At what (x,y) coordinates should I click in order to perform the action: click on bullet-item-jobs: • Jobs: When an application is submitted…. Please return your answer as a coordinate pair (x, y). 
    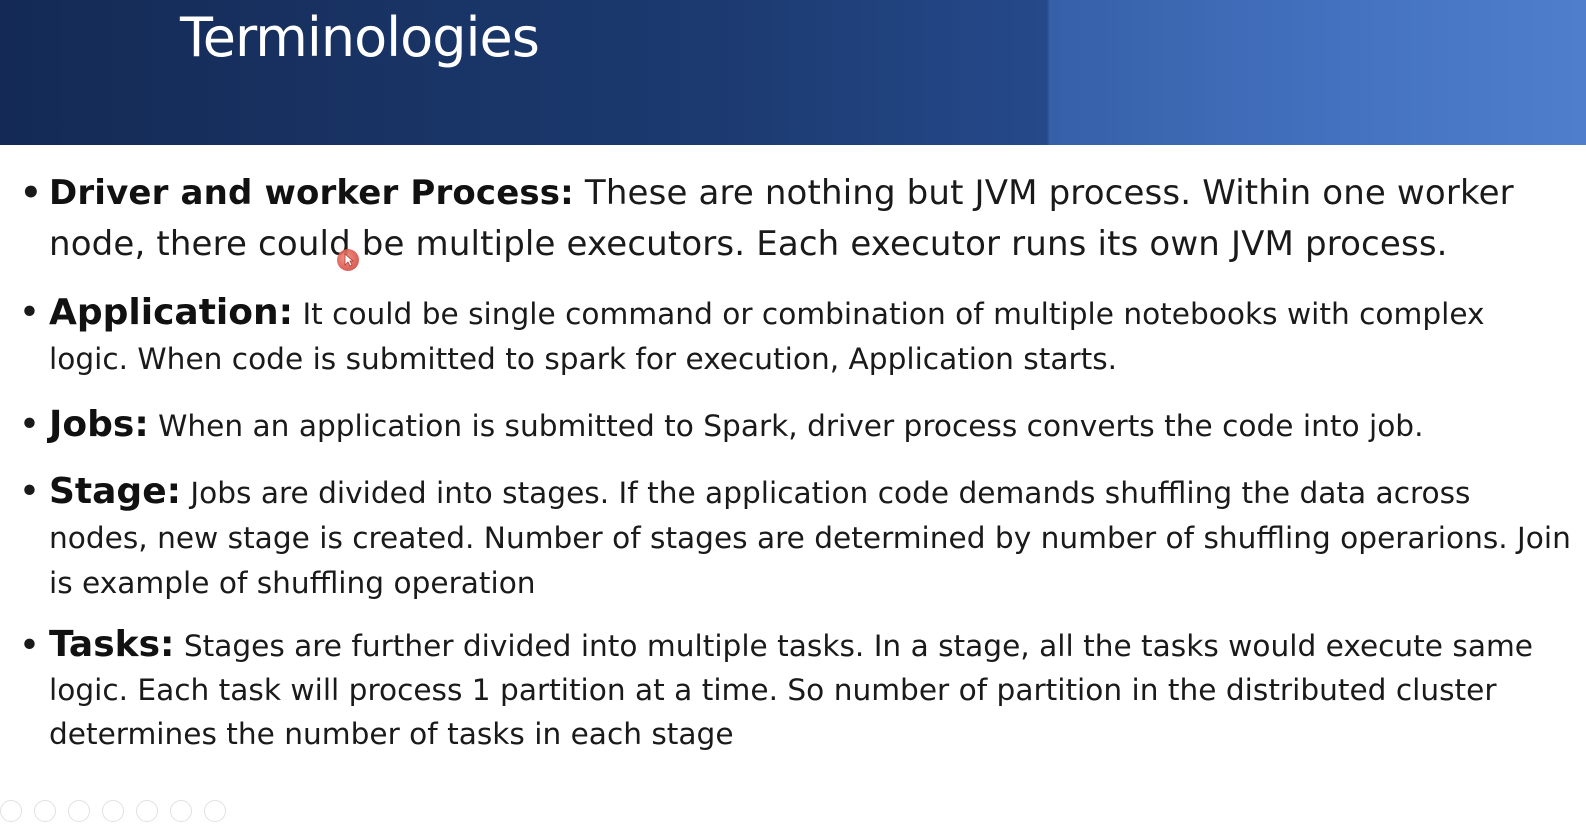
    Looking at the image, I should click on (793, 425).